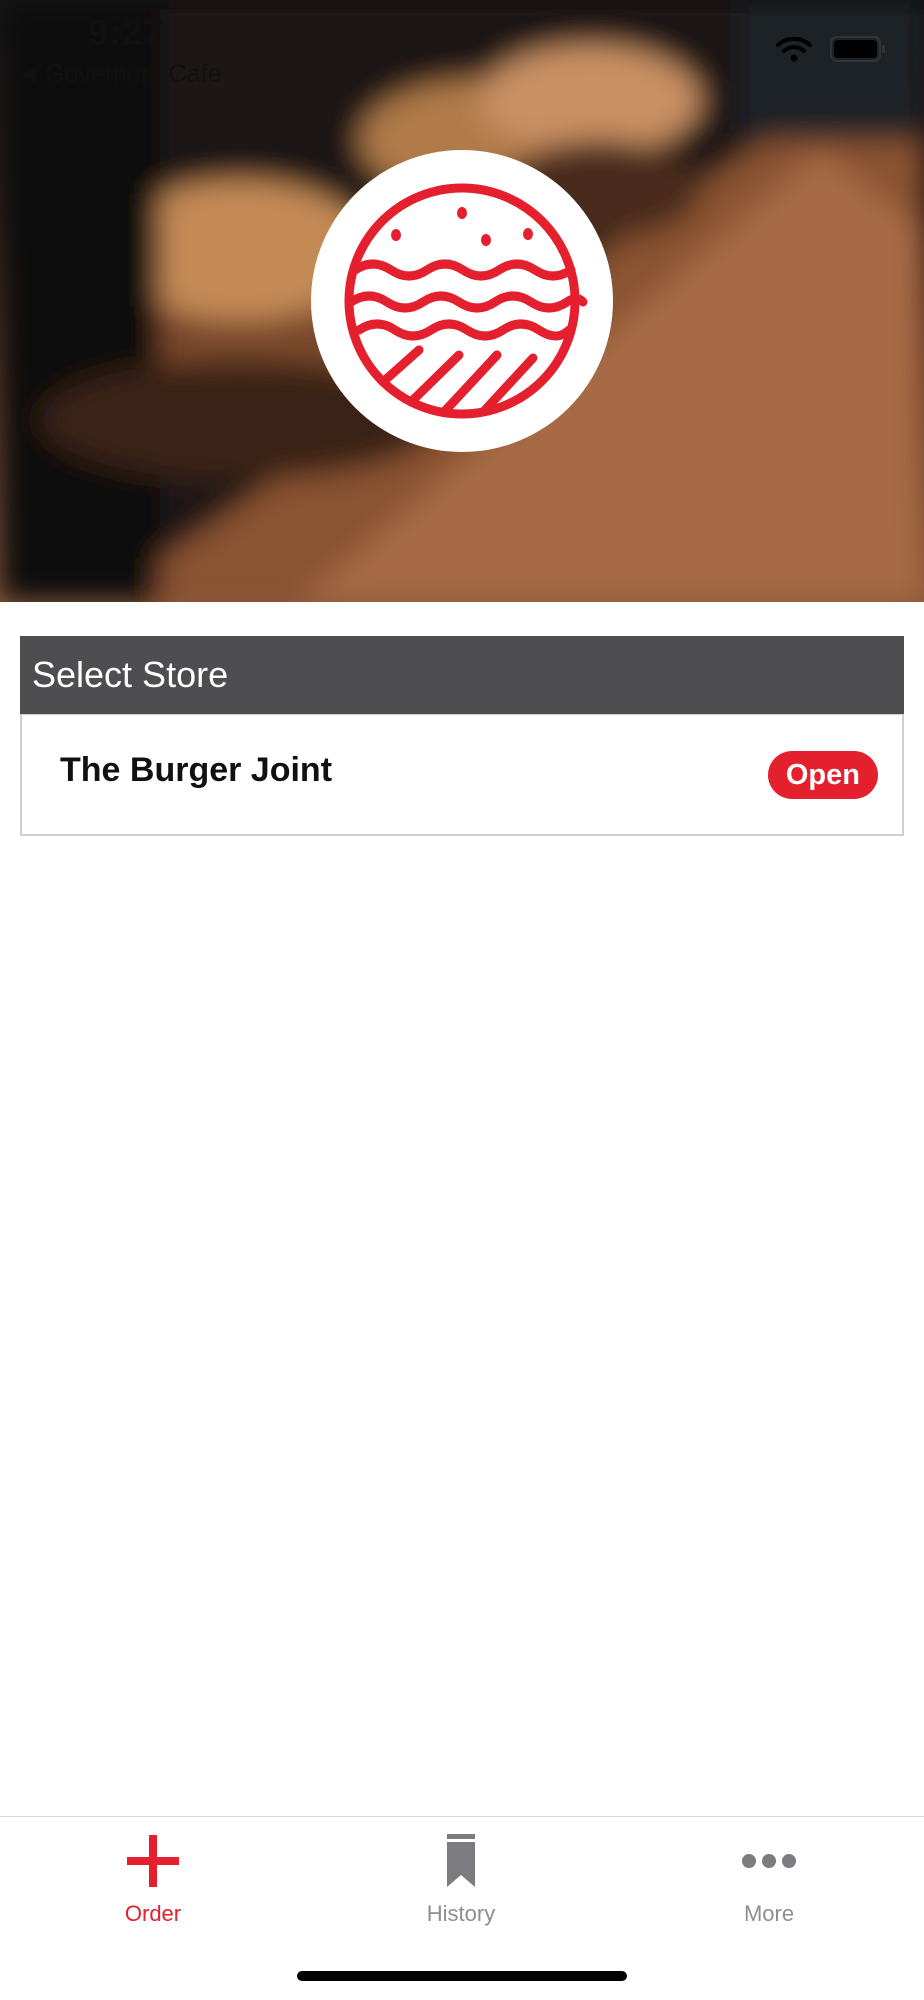 This screenshot has height=2000, width=924. I want to click on back-arrow-icon, so click(28, 74).